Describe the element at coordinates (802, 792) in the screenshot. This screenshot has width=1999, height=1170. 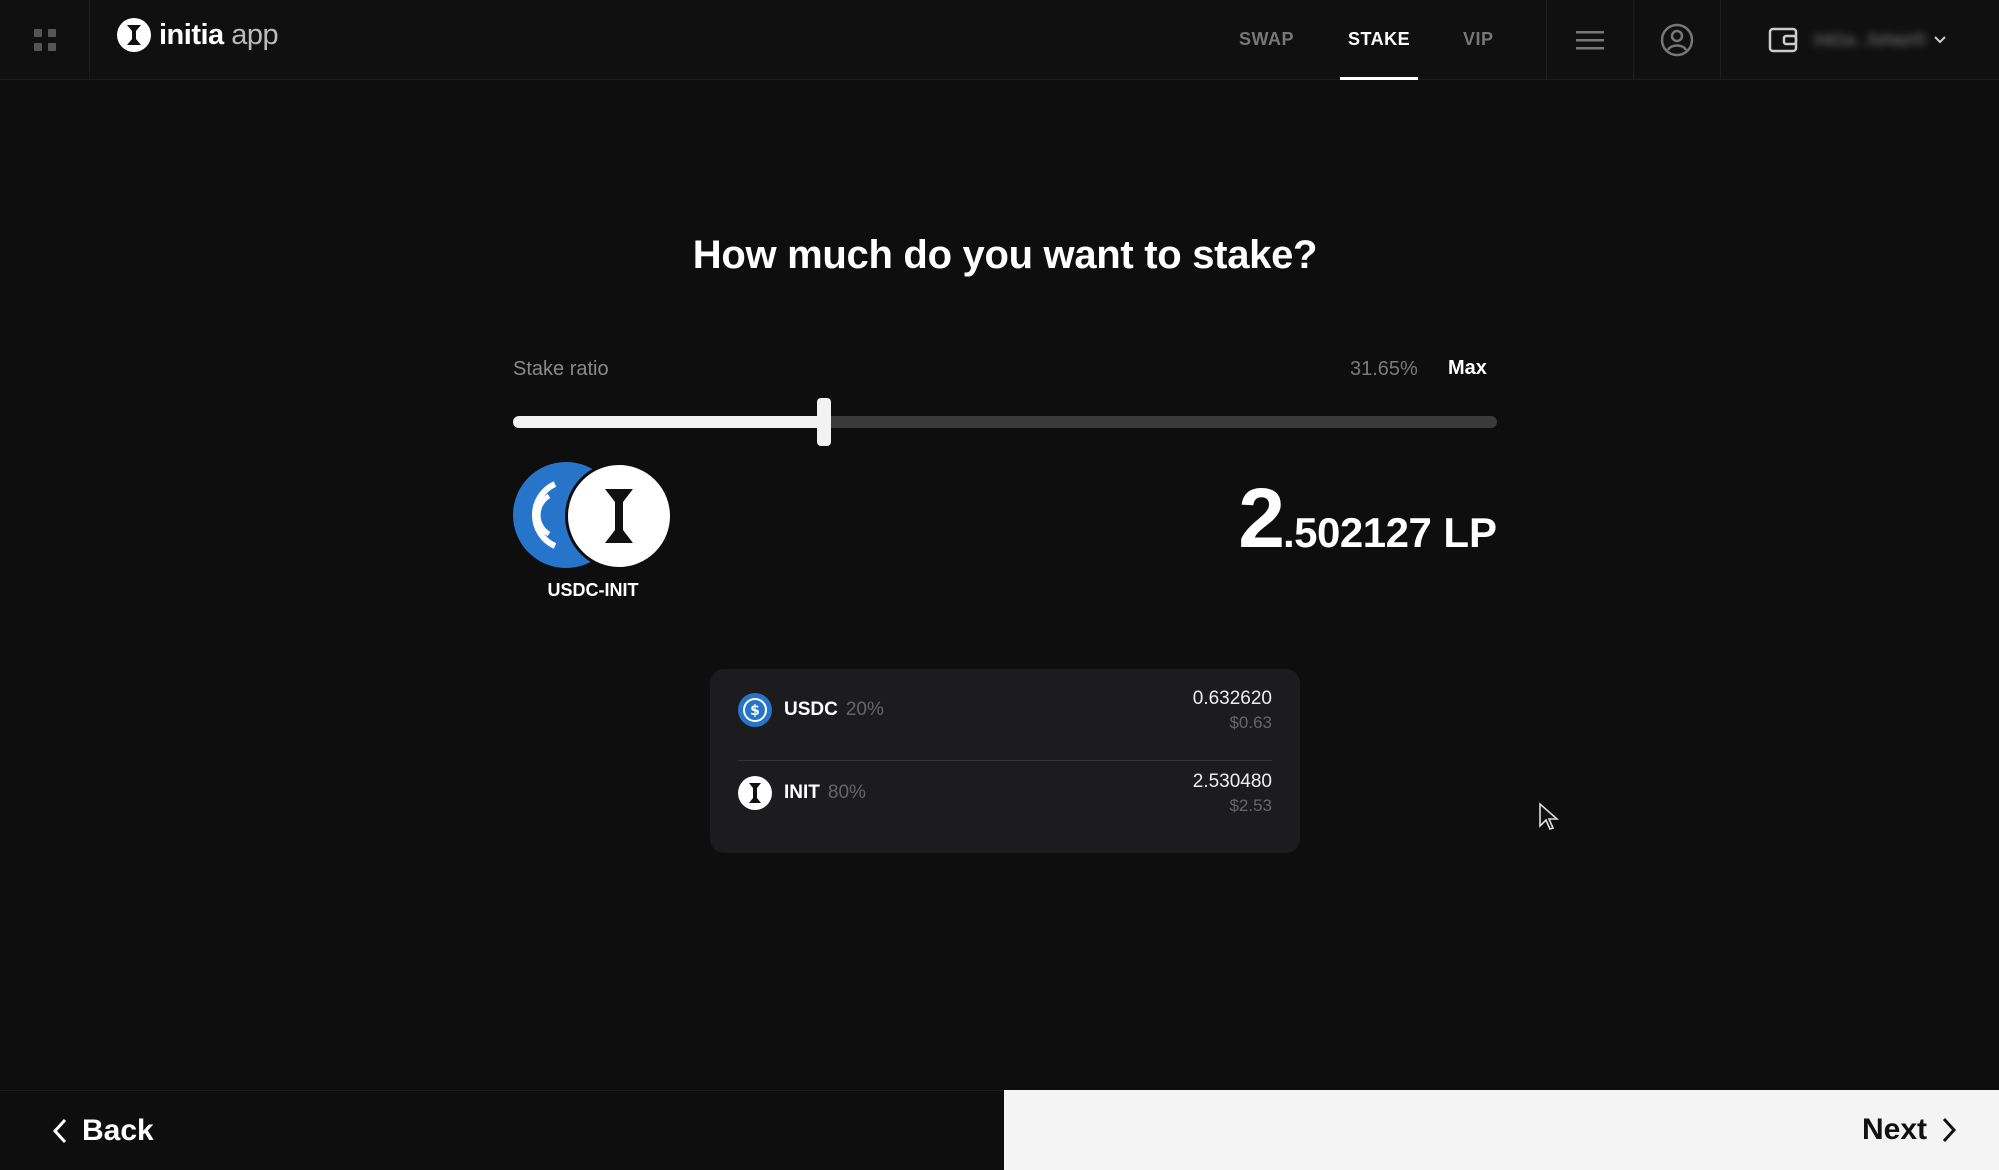
I see `token-symbol: INIT` at that location.